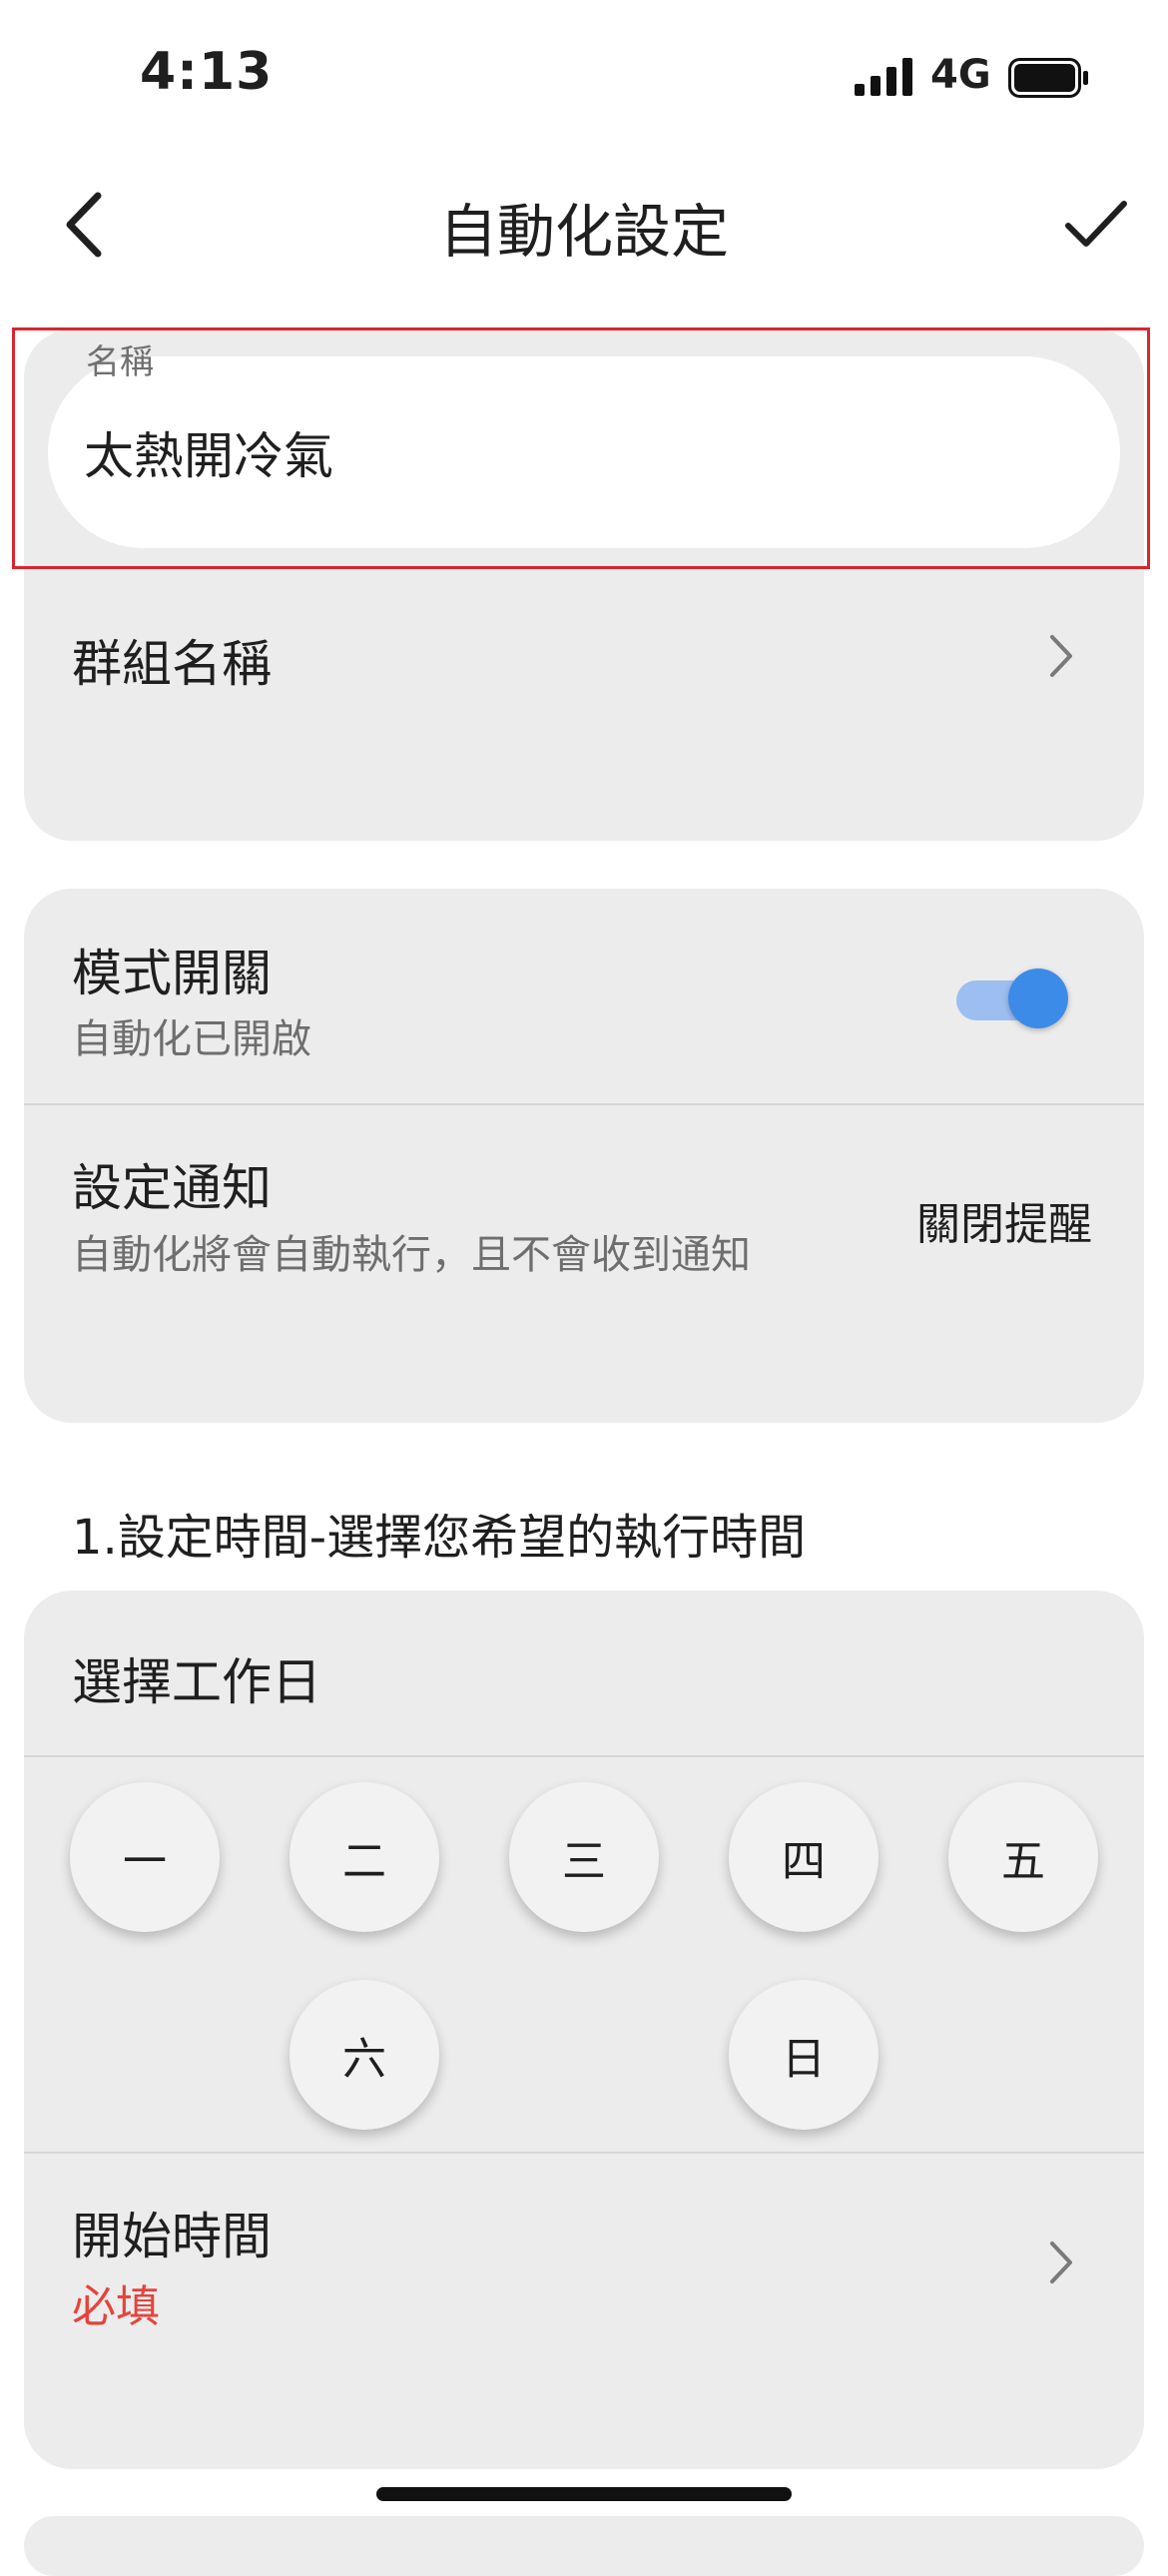 This screenshot has height=2576, width=1168. Describe the element at coordinates (960, 75) in the screenshot. I see `network-type: 4G` at that location.